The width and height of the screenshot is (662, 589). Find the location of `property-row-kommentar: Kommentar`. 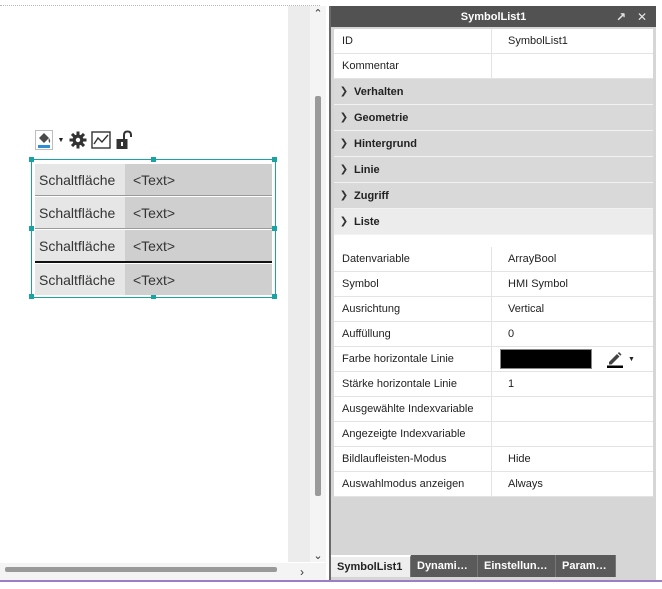

property-row-kommentar: Kommentar is located at coordinates (493, 66).